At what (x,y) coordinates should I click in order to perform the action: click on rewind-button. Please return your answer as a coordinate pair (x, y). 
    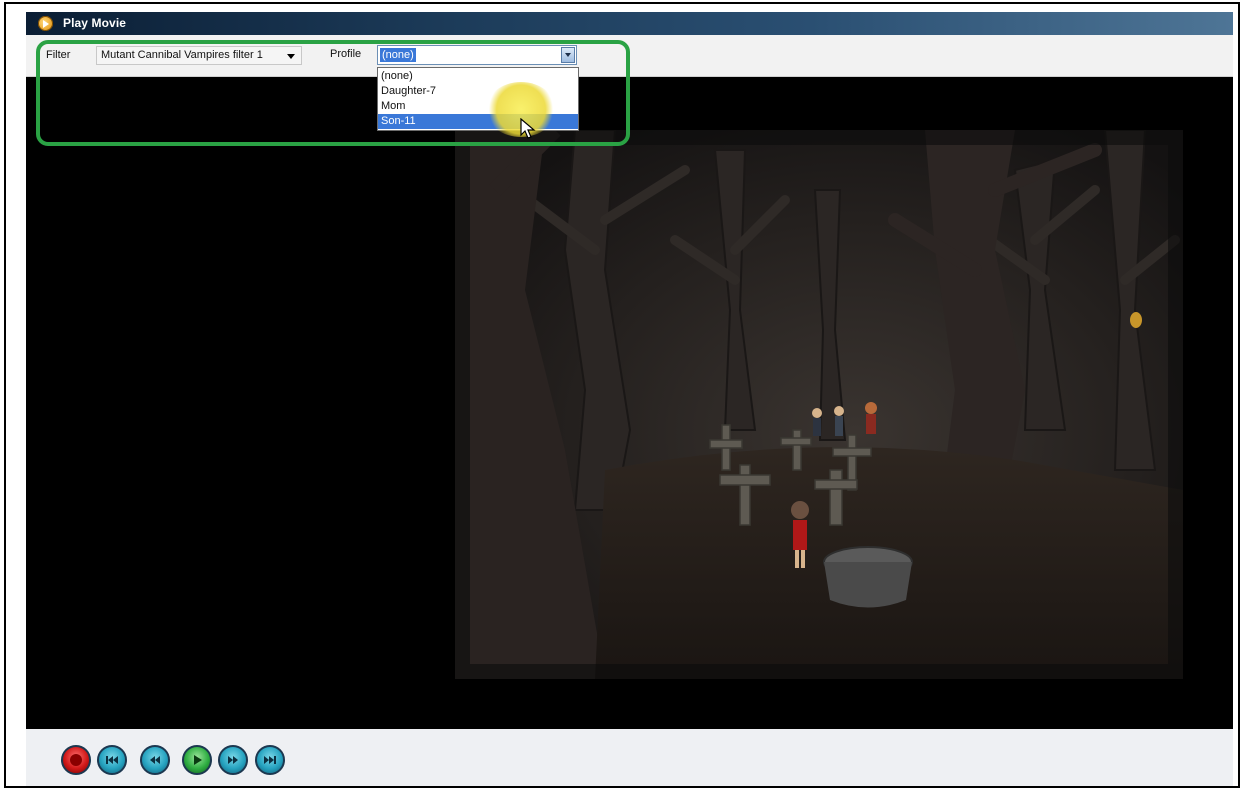
    Looking at the image, I should click on (155, 760).